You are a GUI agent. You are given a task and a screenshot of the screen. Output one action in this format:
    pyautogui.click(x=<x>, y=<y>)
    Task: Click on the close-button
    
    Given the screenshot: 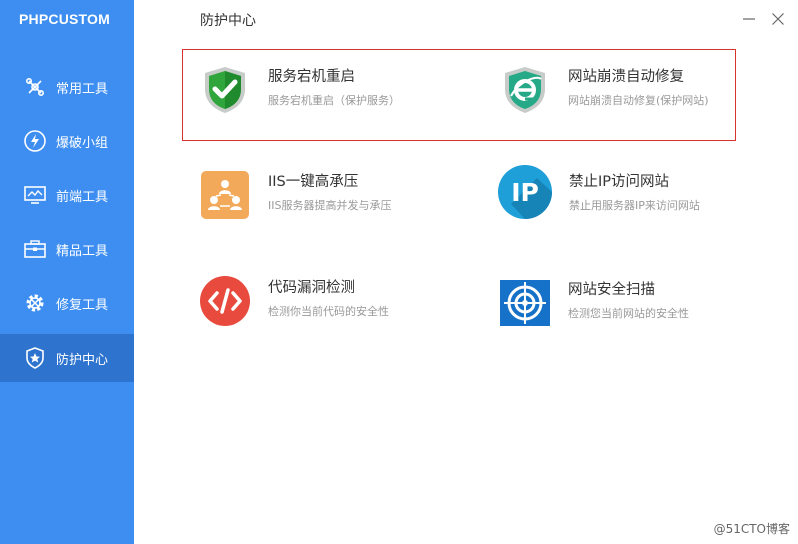 What is the action you would take?
    pyautogui.click(x=778, y=18)
    